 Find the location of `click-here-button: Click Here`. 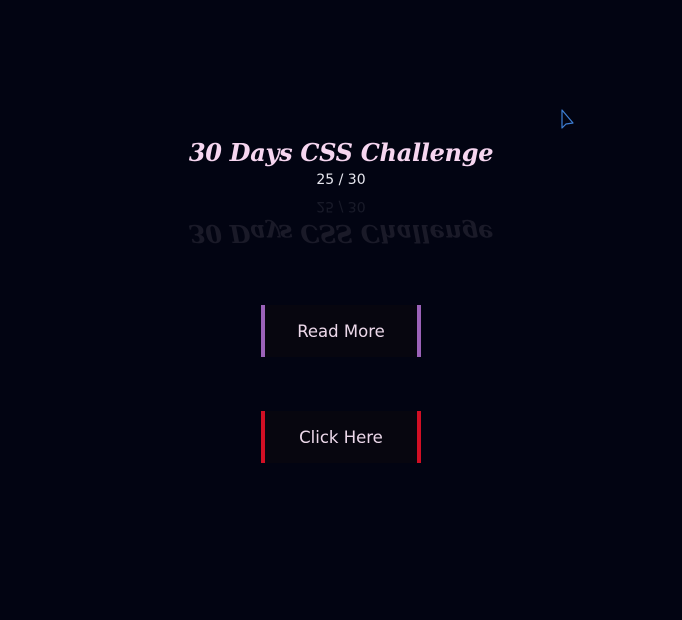

click-here-button: Click Here is located at coordinates (341, 437).